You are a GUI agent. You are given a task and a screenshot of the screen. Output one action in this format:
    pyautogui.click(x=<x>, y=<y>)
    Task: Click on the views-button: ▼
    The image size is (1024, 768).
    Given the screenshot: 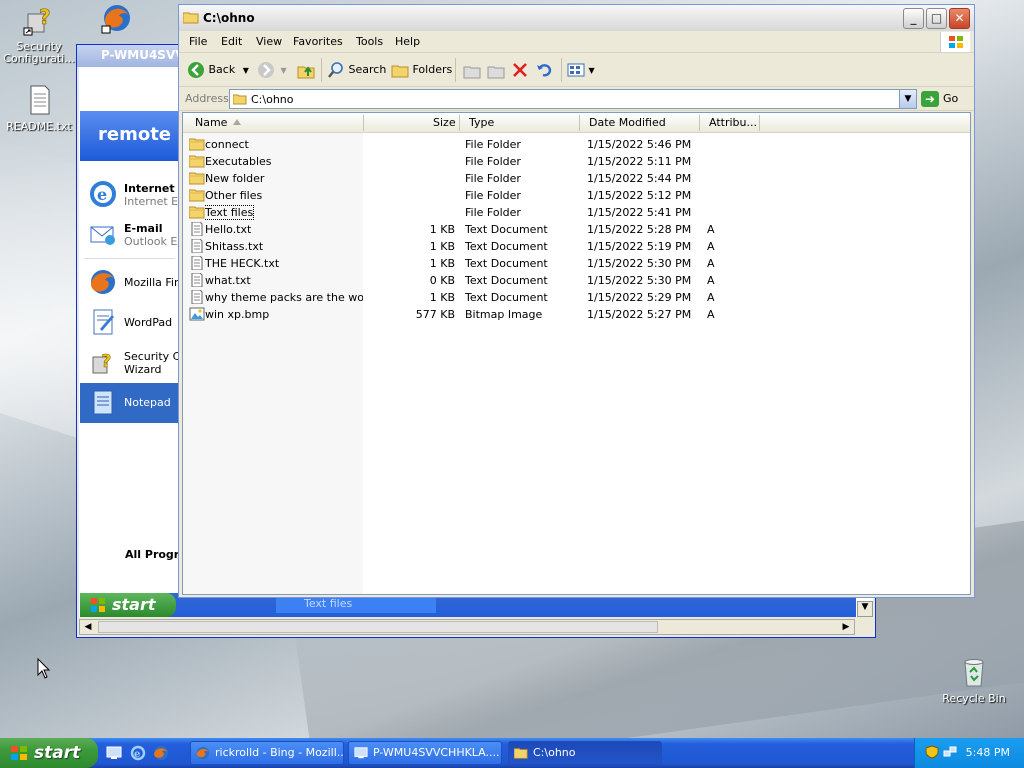 What is the action you would take?
    pyautogui.click(x=581, y=70)
    